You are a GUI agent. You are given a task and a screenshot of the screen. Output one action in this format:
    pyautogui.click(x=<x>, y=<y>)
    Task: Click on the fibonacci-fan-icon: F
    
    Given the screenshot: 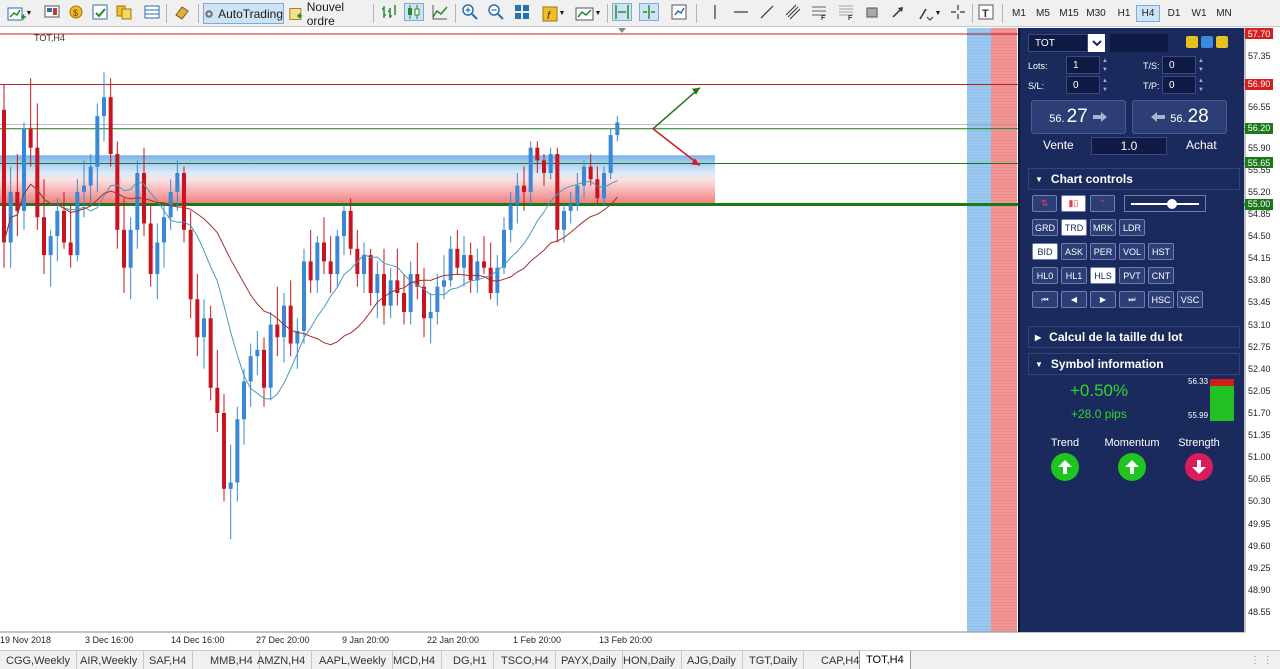 What is the action you would take?
    pyautogui.click(x=846, y=12)
    